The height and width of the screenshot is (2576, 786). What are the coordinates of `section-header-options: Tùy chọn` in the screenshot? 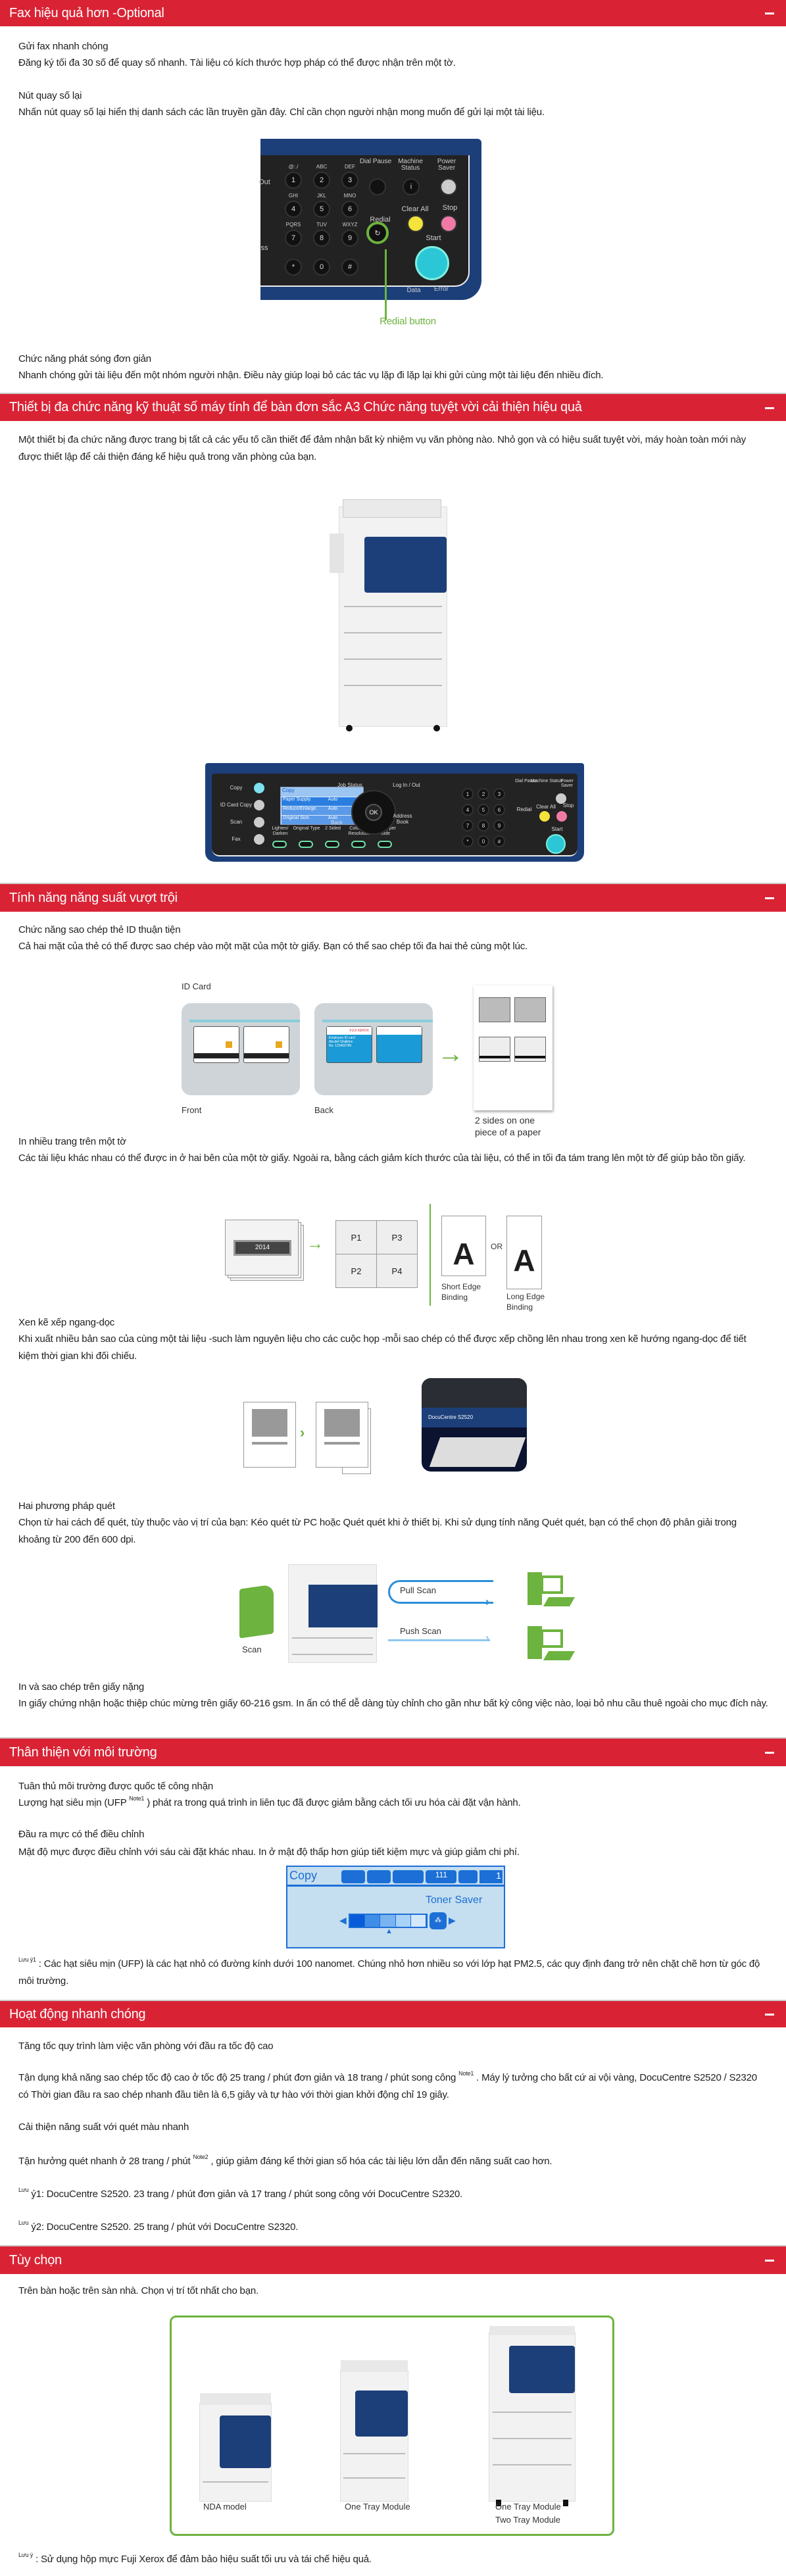 It's located at (393, 2259).